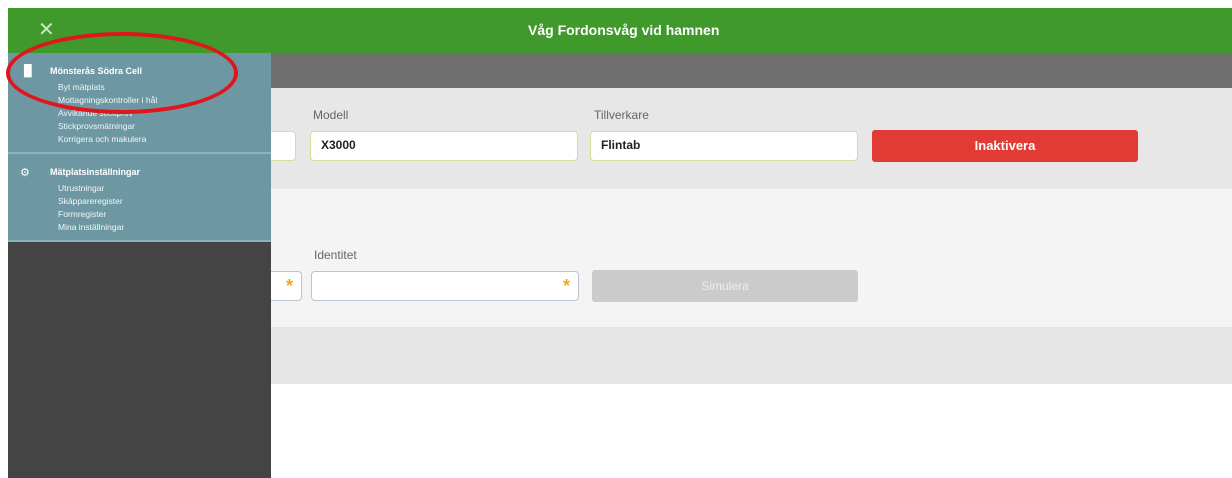  I want to click on sidebar-item-equipment: Utrustningar, so click(139, 188).